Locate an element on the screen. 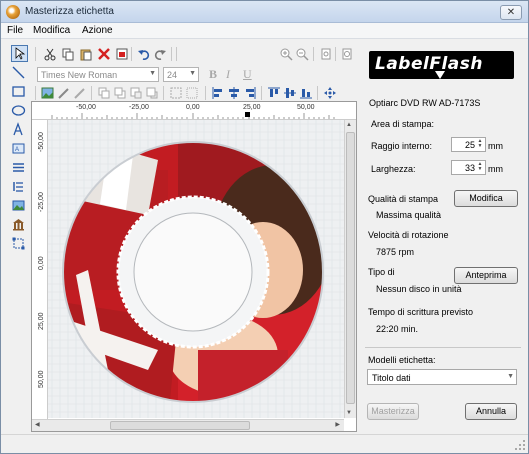  backward-icon is located at coordinates (152, 93).